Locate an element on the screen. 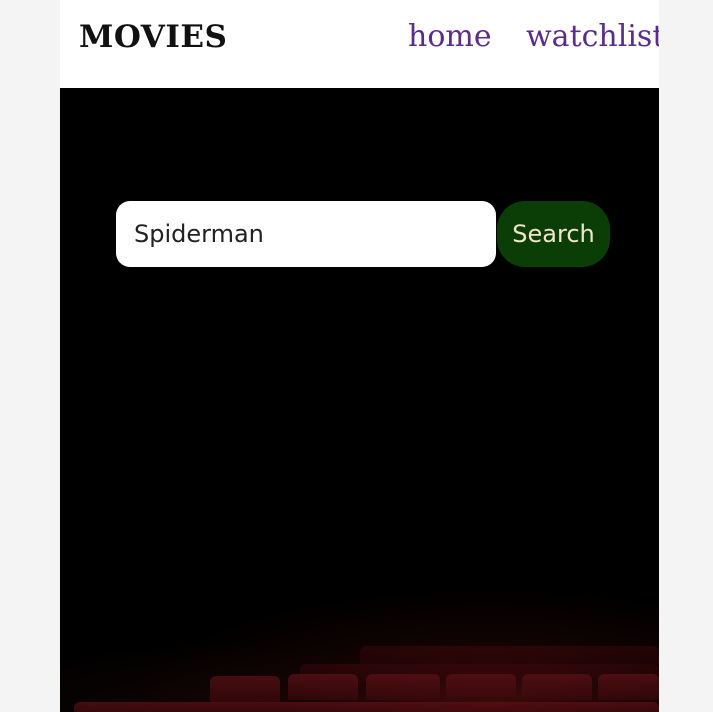 The image size is (713, 712). navbar: MOVIES home watchlist is located at coordinates (359, 44).